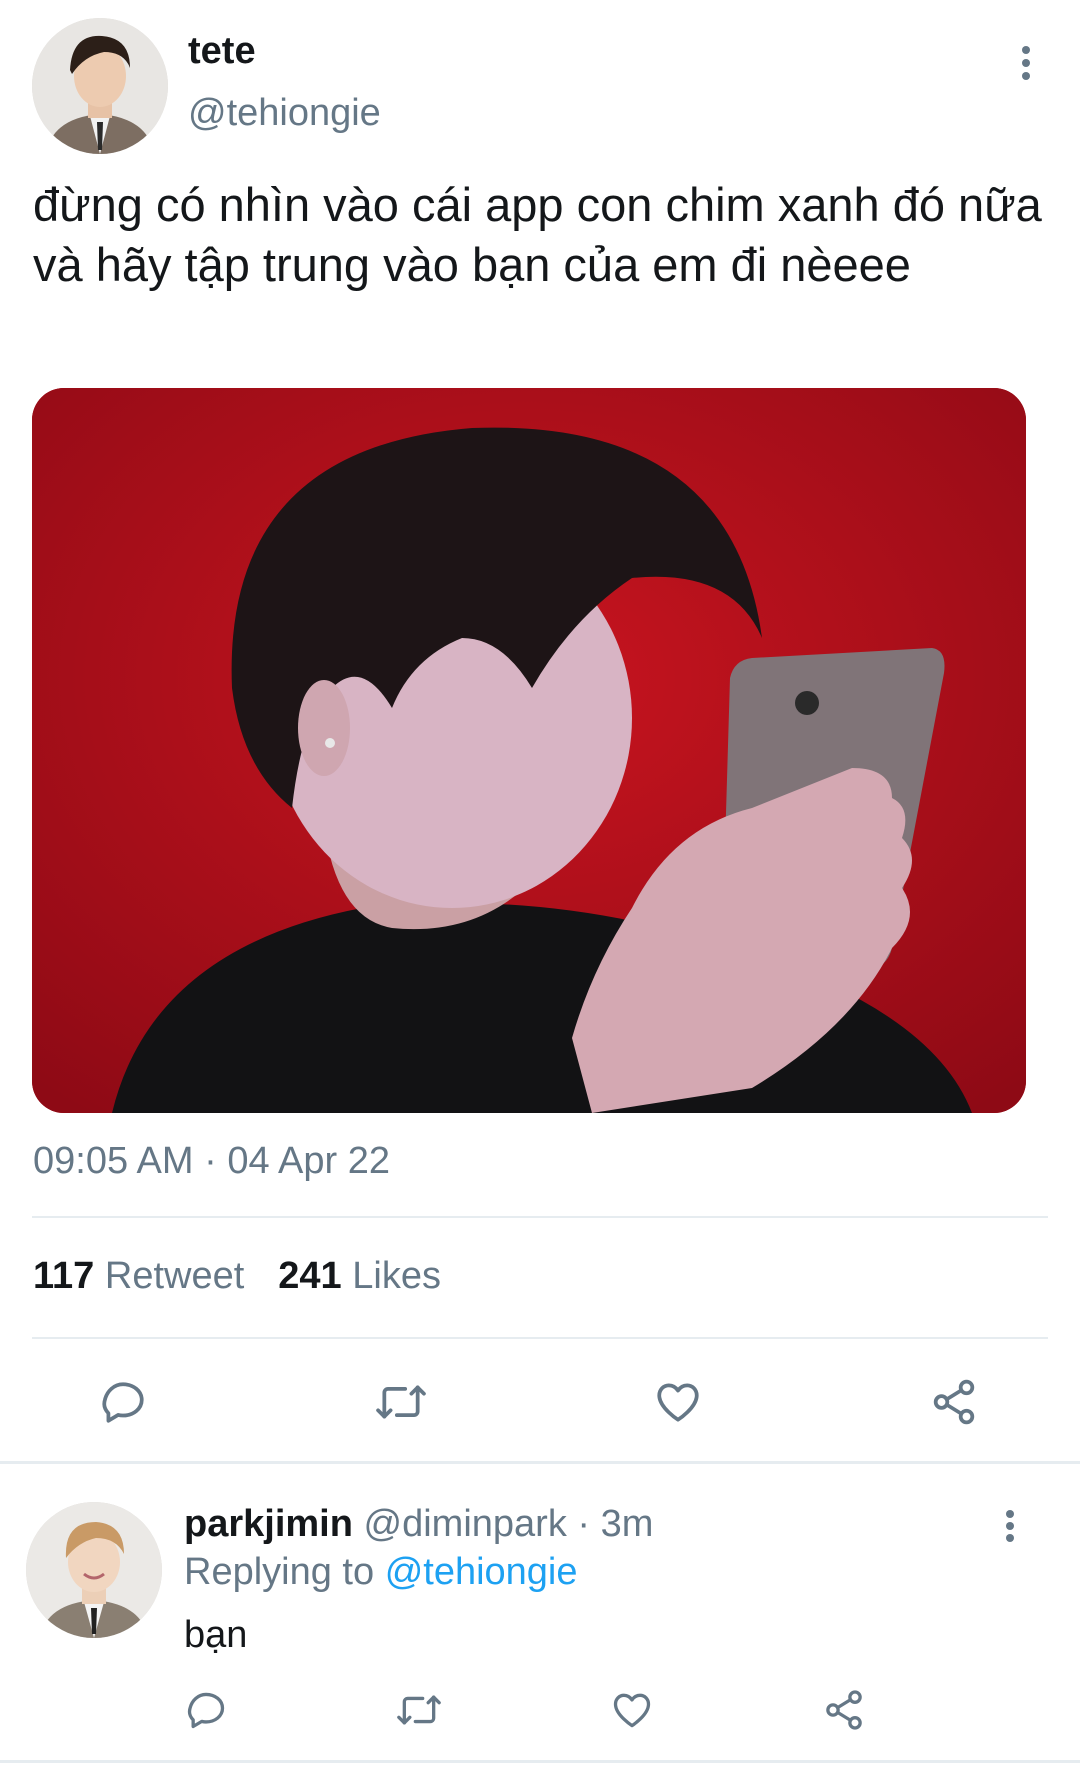 Image resolution: width=1080 pixels, height=1777 pixels. I want to click on replying-to: Replying to @tehiongie, so click(381, 1572).